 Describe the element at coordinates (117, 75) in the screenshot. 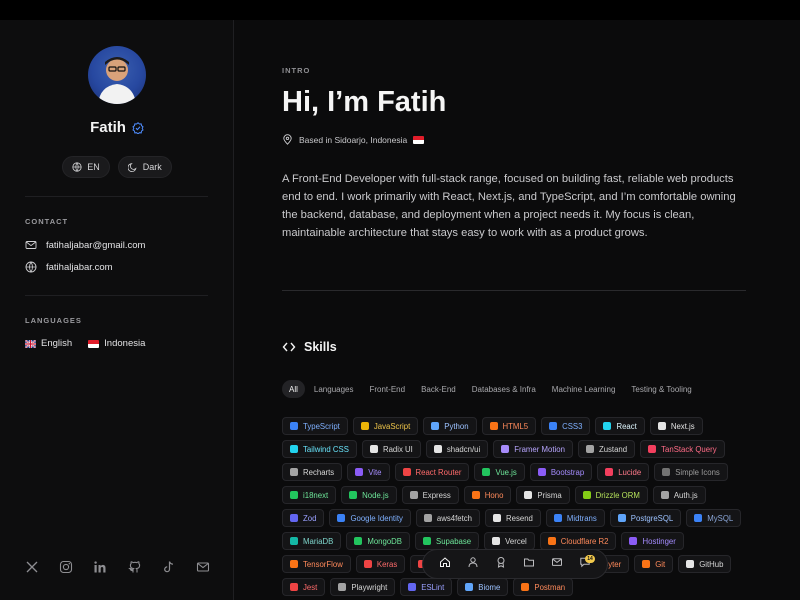

I see `avatar` at that location.